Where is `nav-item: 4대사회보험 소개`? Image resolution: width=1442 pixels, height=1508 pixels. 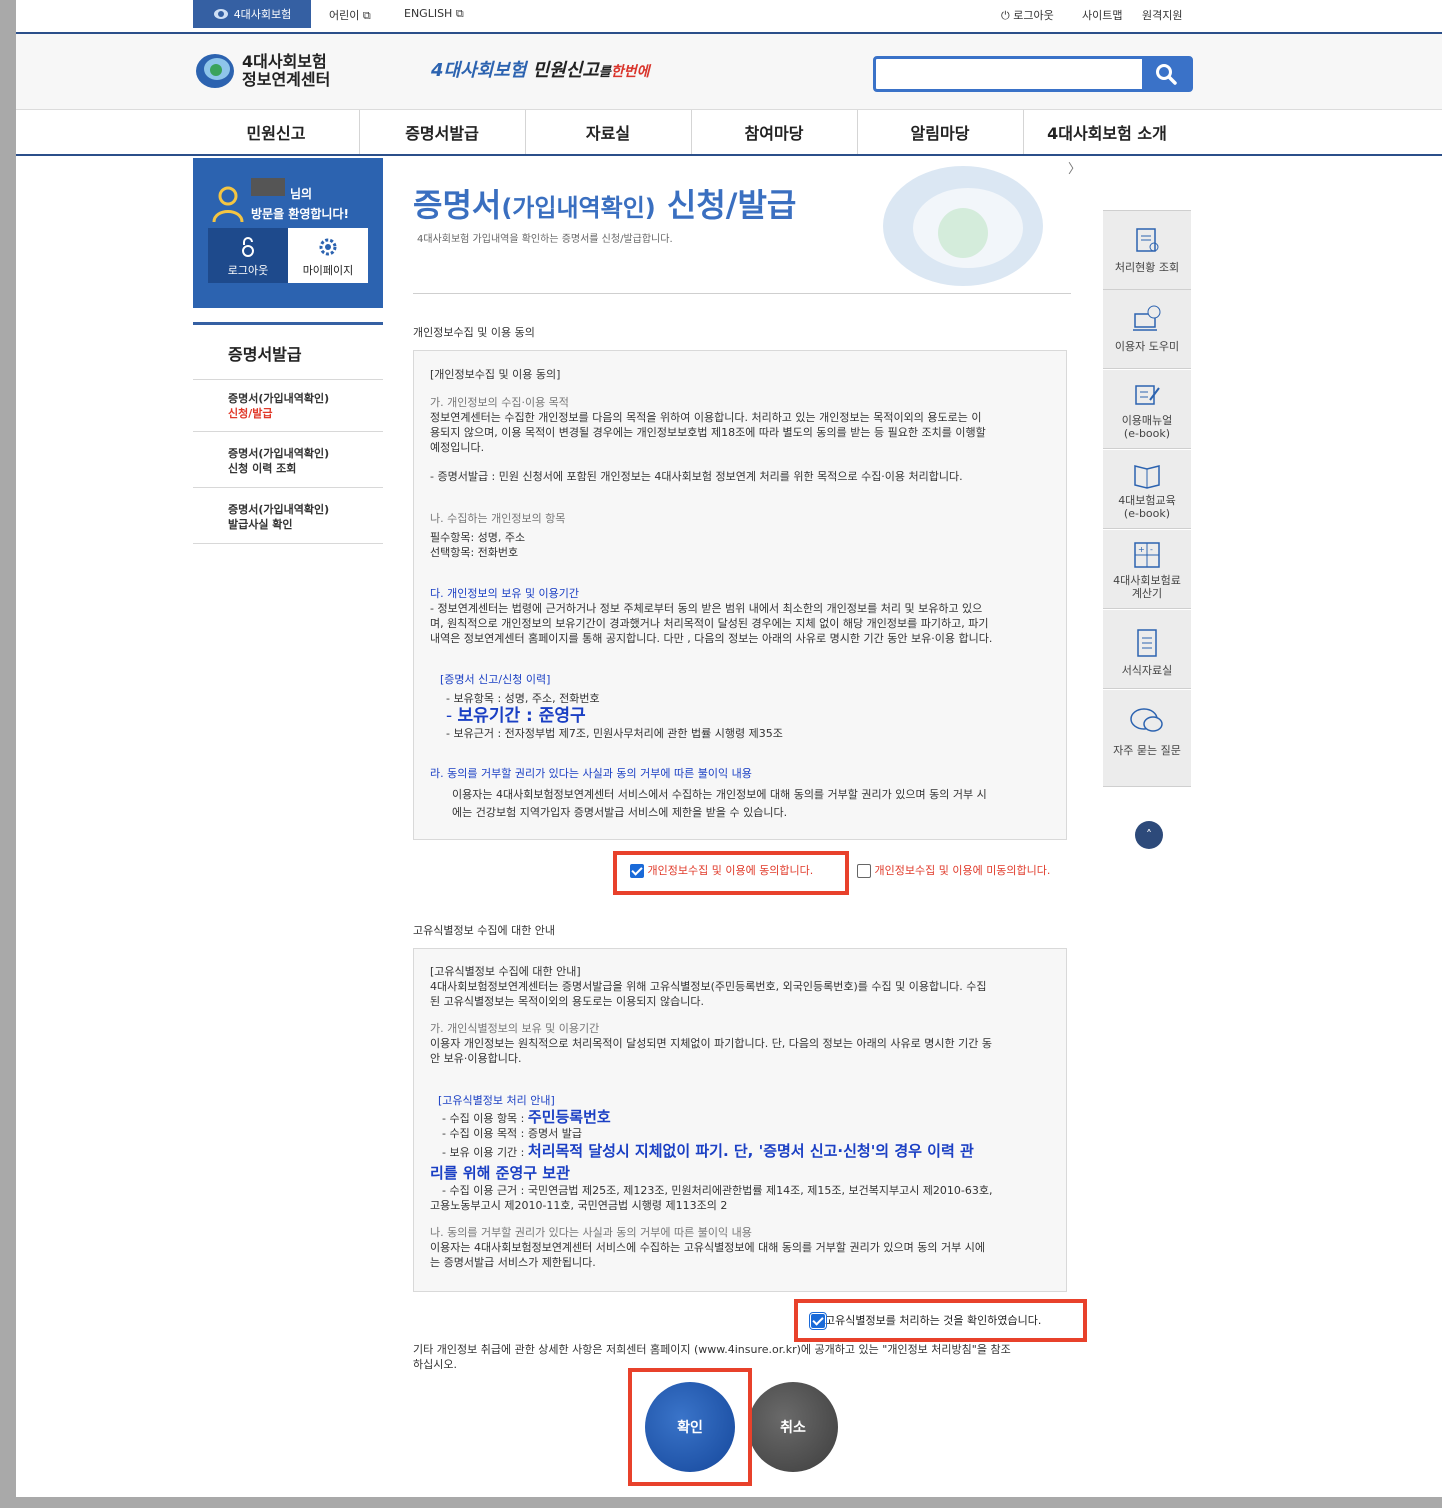 nav-item: 4대사회보험 소개 is located at coordinates (1107, 132).